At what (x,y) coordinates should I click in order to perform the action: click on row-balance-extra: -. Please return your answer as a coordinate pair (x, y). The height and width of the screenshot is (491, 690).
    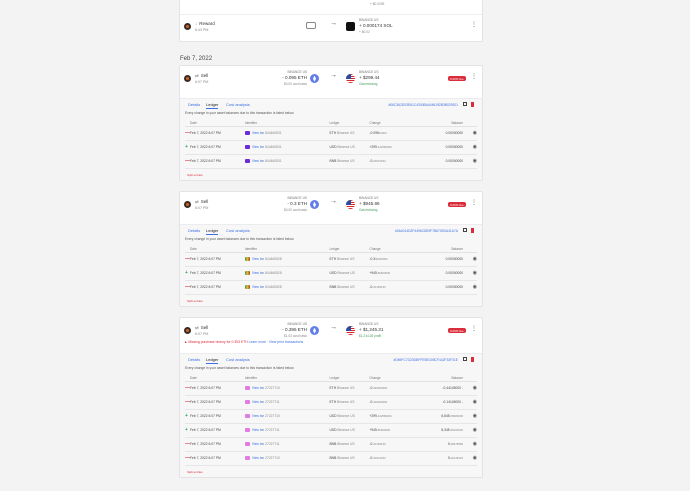
    Looking at the image, I should click on (462, 402).